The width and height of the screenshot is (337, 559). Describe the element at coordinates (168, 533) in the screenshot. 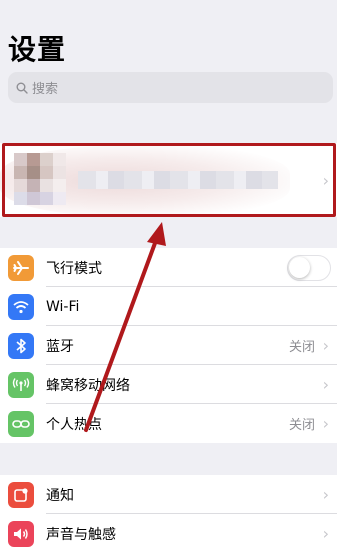

I see `settings-row-sounds-haptics: 声音与触感 ›` at that location.